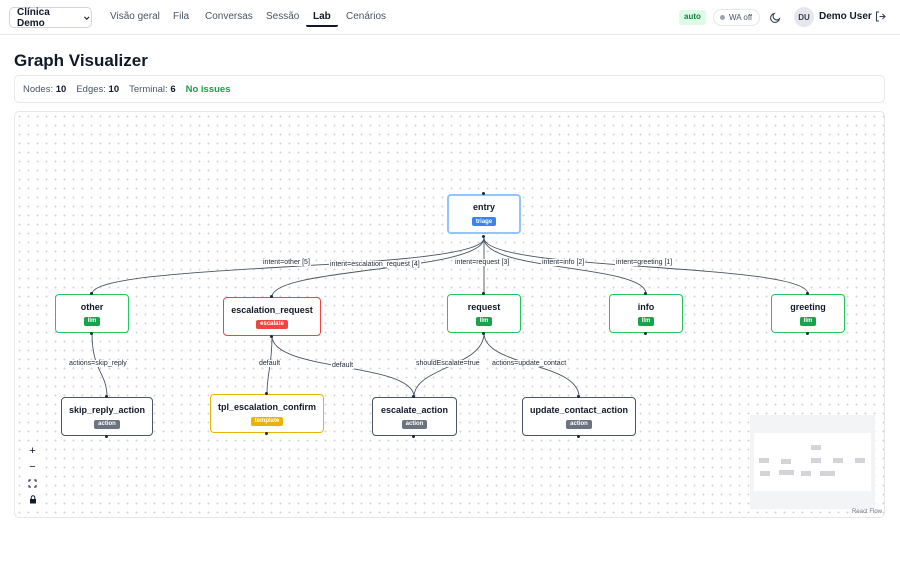 The width and height of the screenshot is (900, 563). Describe the element at coordinates (366, 18) in the screenshot. I see `nav-item-cenarios: Cenários` at that location.